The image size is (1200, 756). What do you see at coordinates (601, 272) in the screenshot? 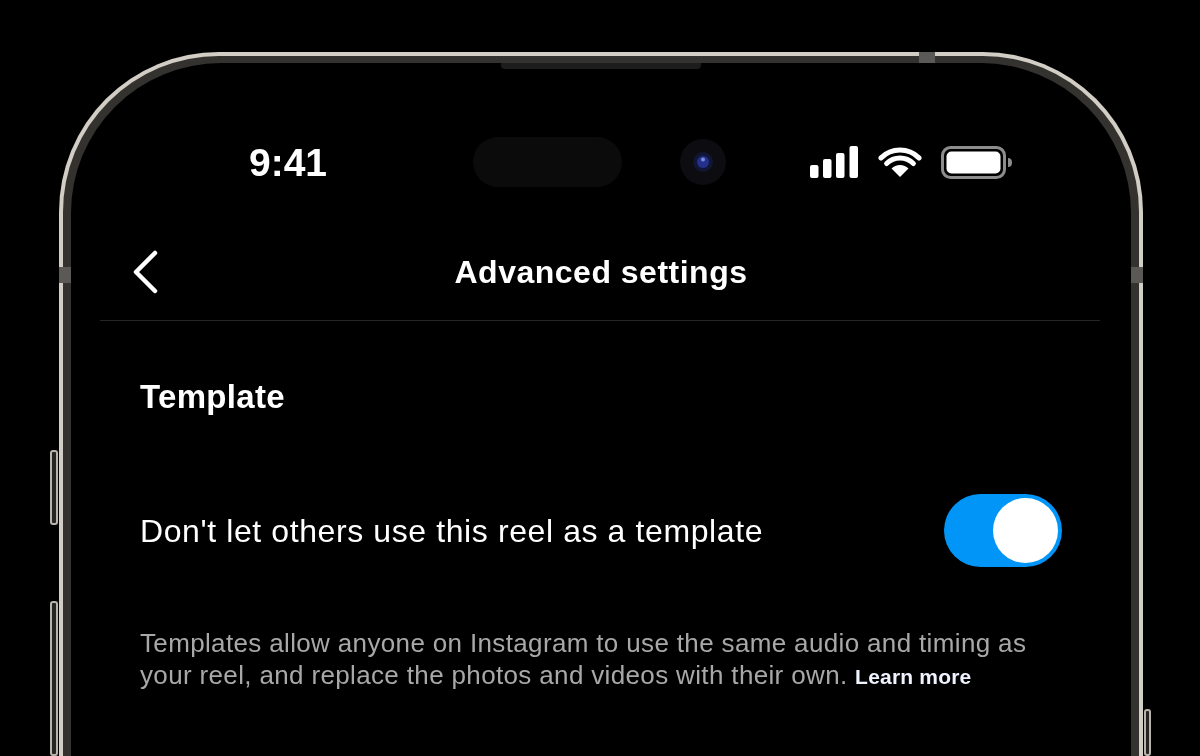
I see `screen-title: Advanced settings` at bounding box center [601, 272].